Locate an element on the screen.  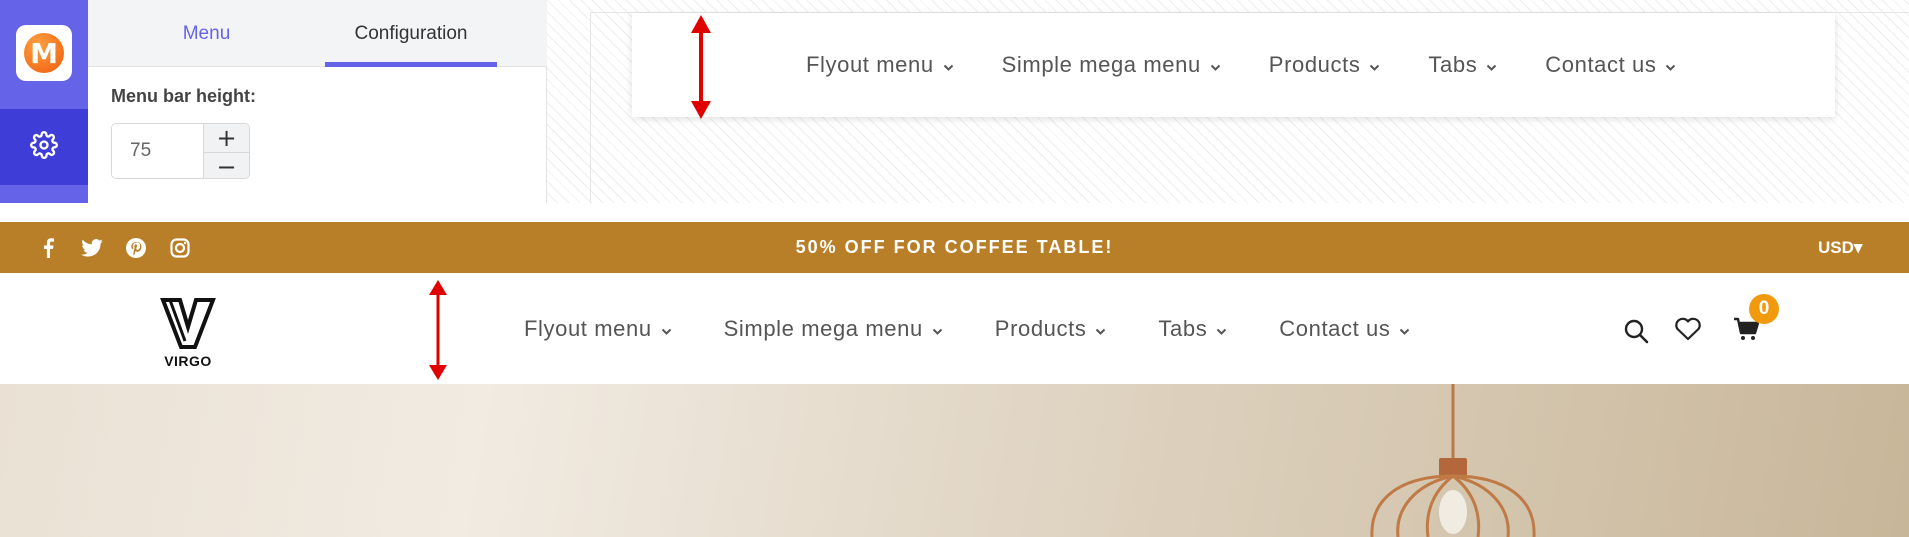
nav-tabs: Tabs is located at coordinates (1192, 329).